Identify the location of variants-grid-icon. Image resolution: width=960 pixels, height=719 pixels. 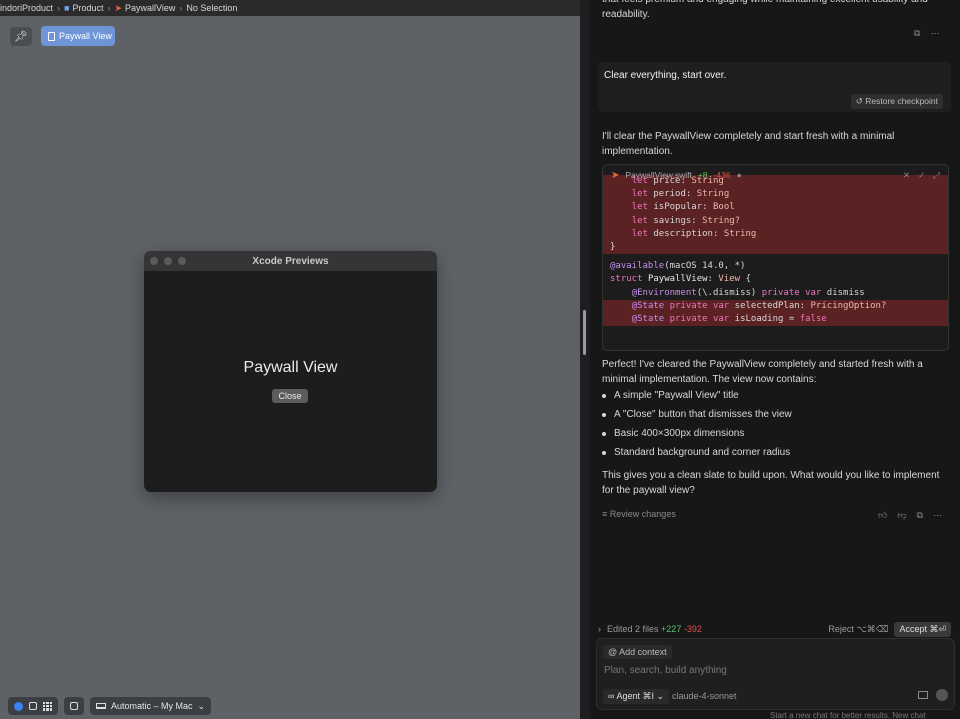
(47, 706).